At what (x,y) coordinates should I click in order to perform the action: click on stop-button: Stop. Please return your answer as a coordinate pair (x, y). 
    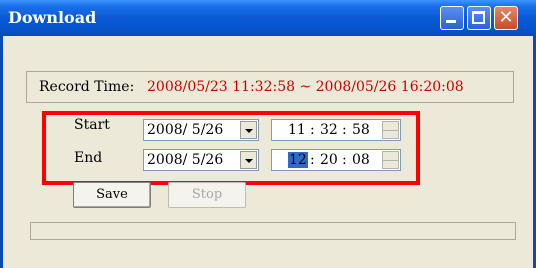
    Looking at the image, I should click on (207, 195).